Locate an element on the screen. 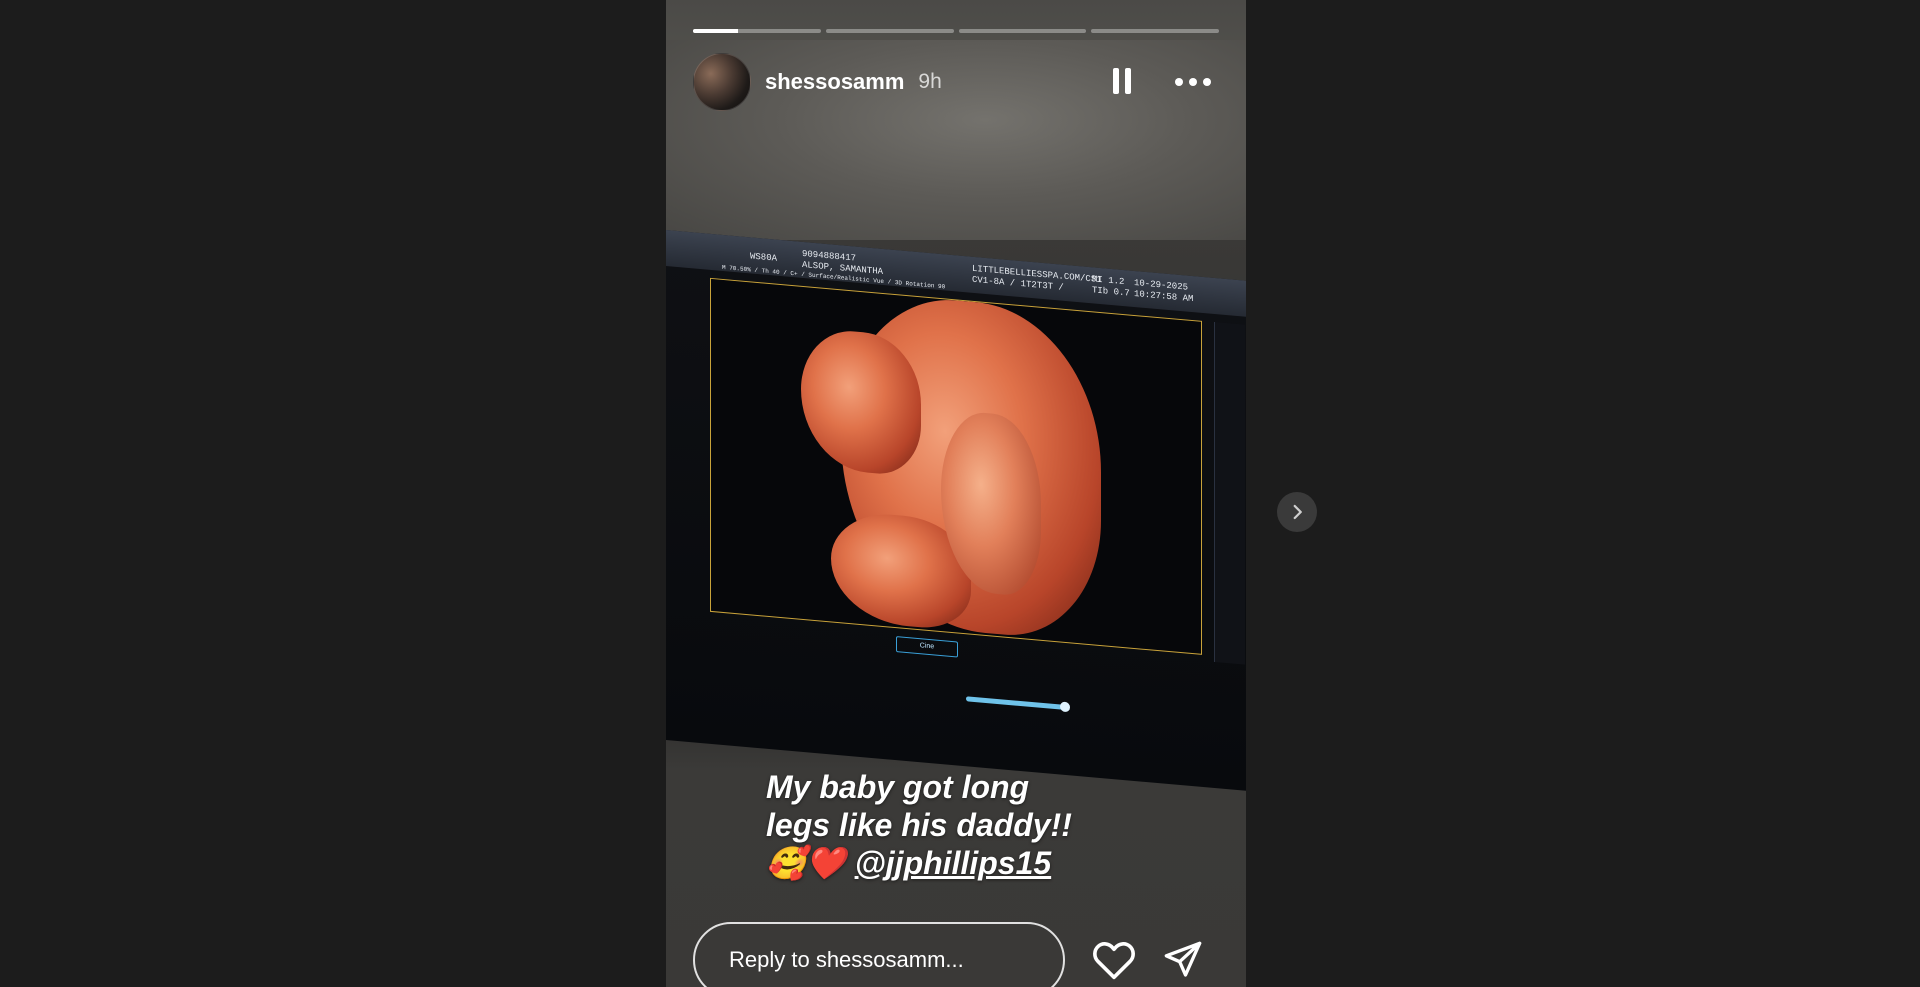 The width and height of the screenshot is (1920, 987). caption-line-2: legs like his daddy!! is located at coordinates (919, 825).